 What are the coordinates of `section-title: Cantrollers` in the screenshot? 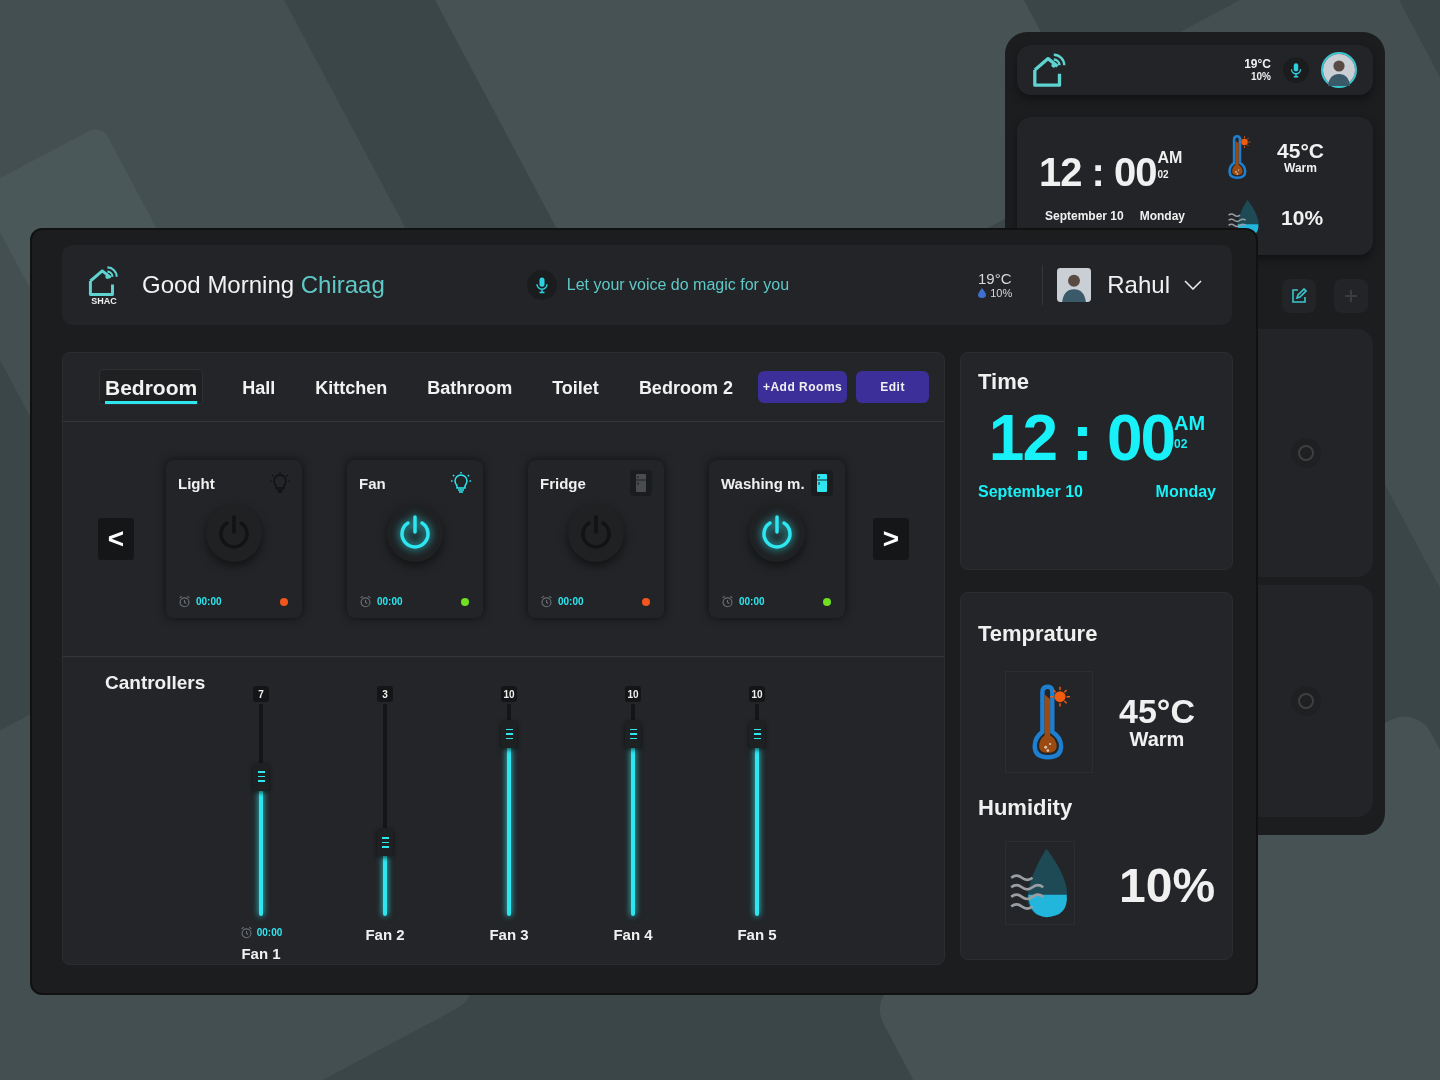 It's located at (156, 683).